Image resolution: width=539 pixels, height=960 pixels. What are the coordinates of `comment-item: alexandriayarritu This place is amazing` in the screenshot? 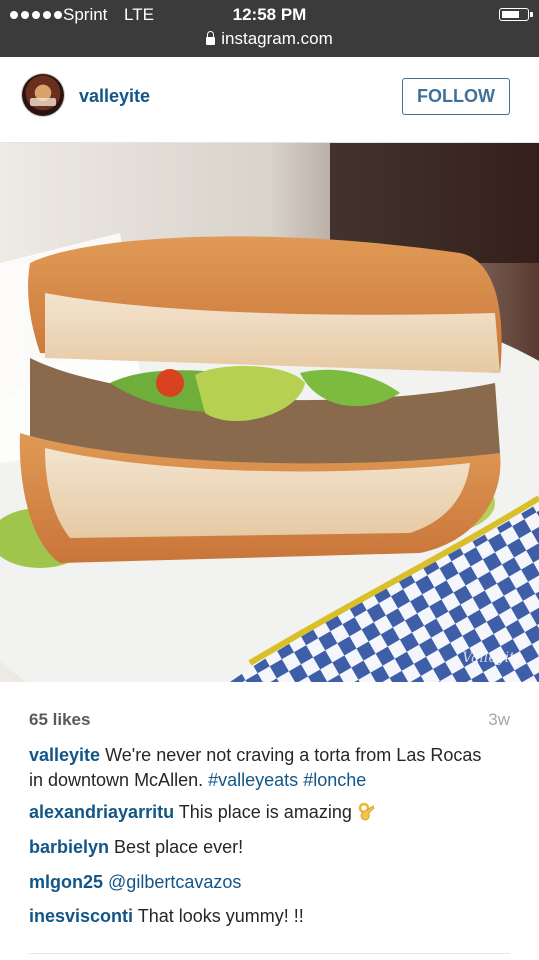 It's located at (269, 812).